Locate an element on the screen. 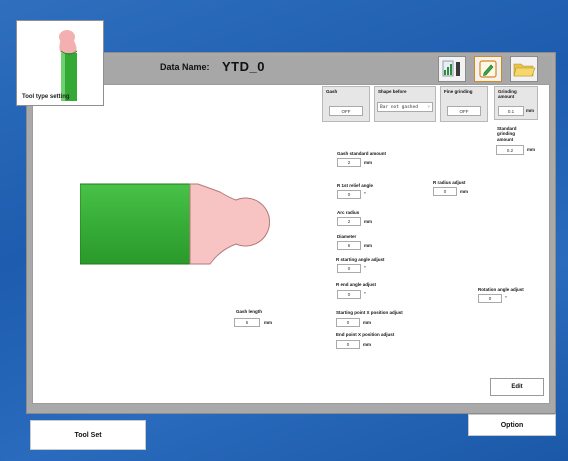  diameter-input: 6 is located at coordinates (349, 245).